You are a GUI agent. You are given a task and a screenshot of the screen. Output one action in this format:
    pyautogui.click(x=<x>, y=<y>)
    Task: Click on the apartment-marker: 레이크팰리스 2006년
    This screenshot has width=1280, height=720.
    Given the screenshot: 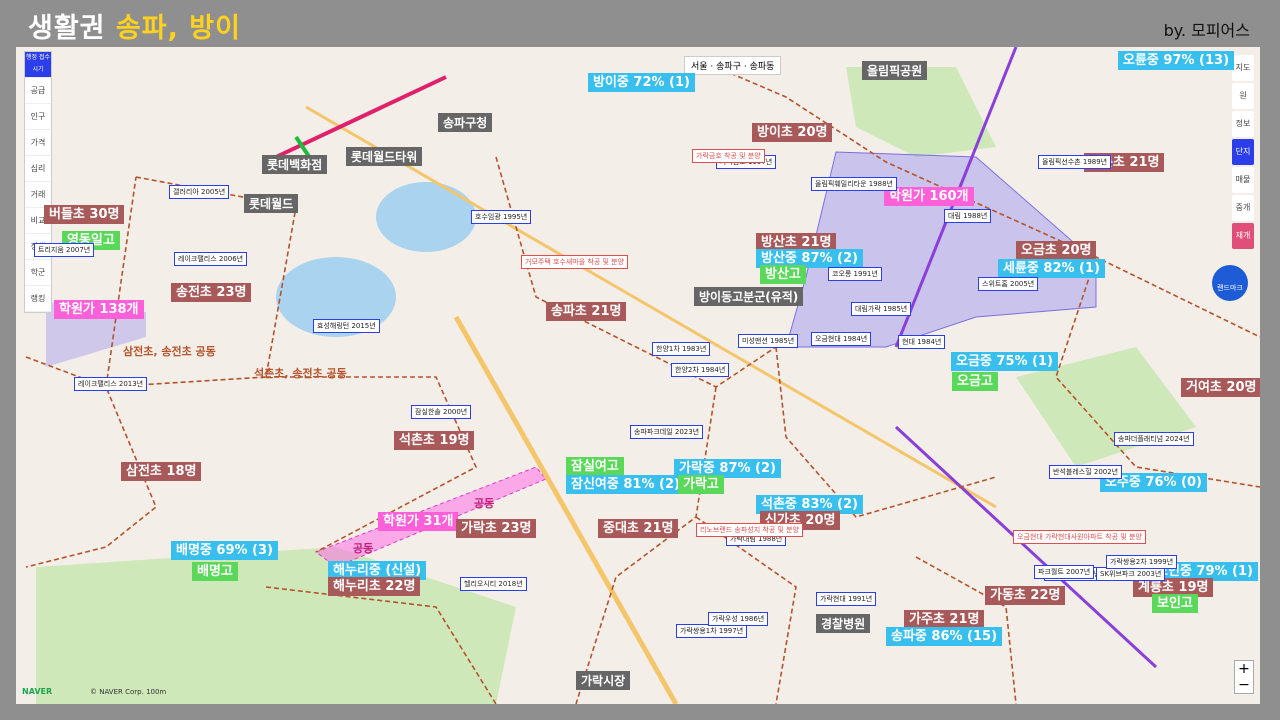 What is the action you would take?
    pyautogui.click(x=211, y=259)
    